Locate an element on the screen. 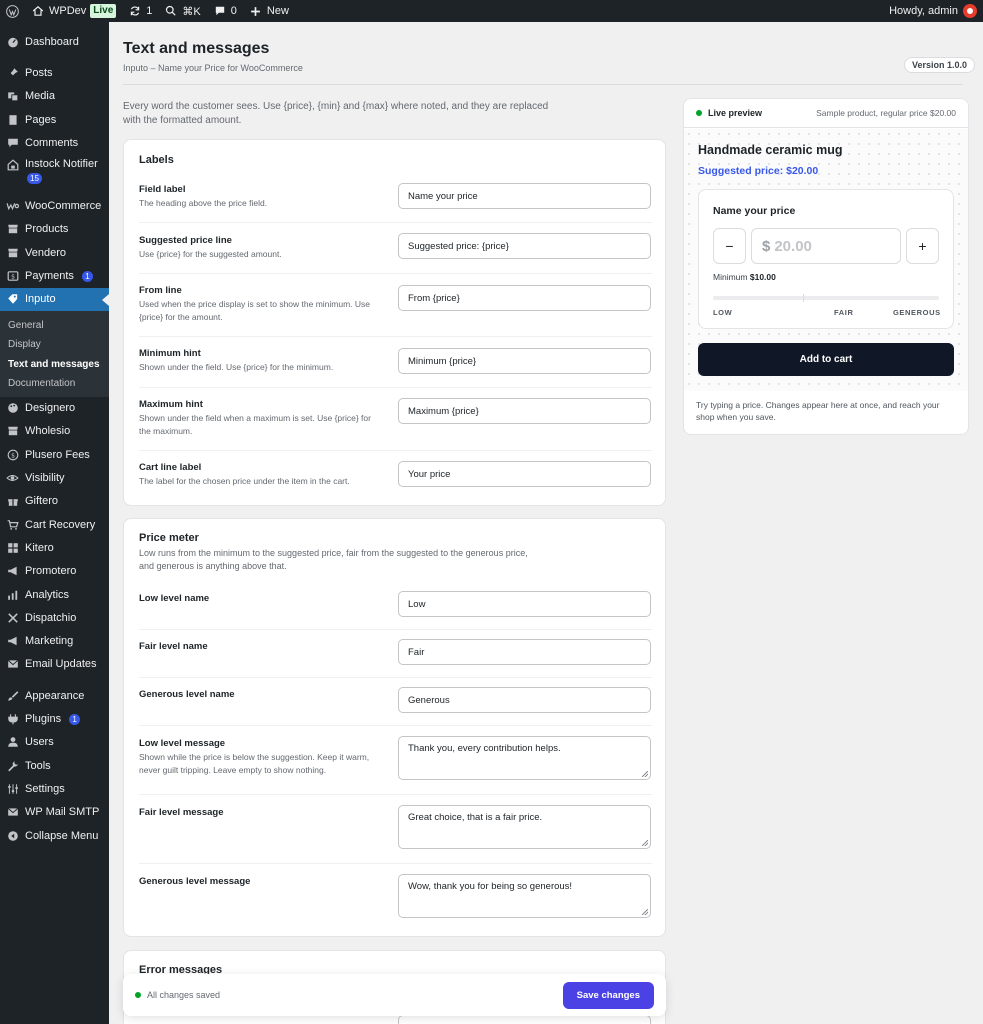 The width and height of the screenshot is (983, 1024). sidebar-item-email-updates: Email Updates is located at coordinates (54, 664).